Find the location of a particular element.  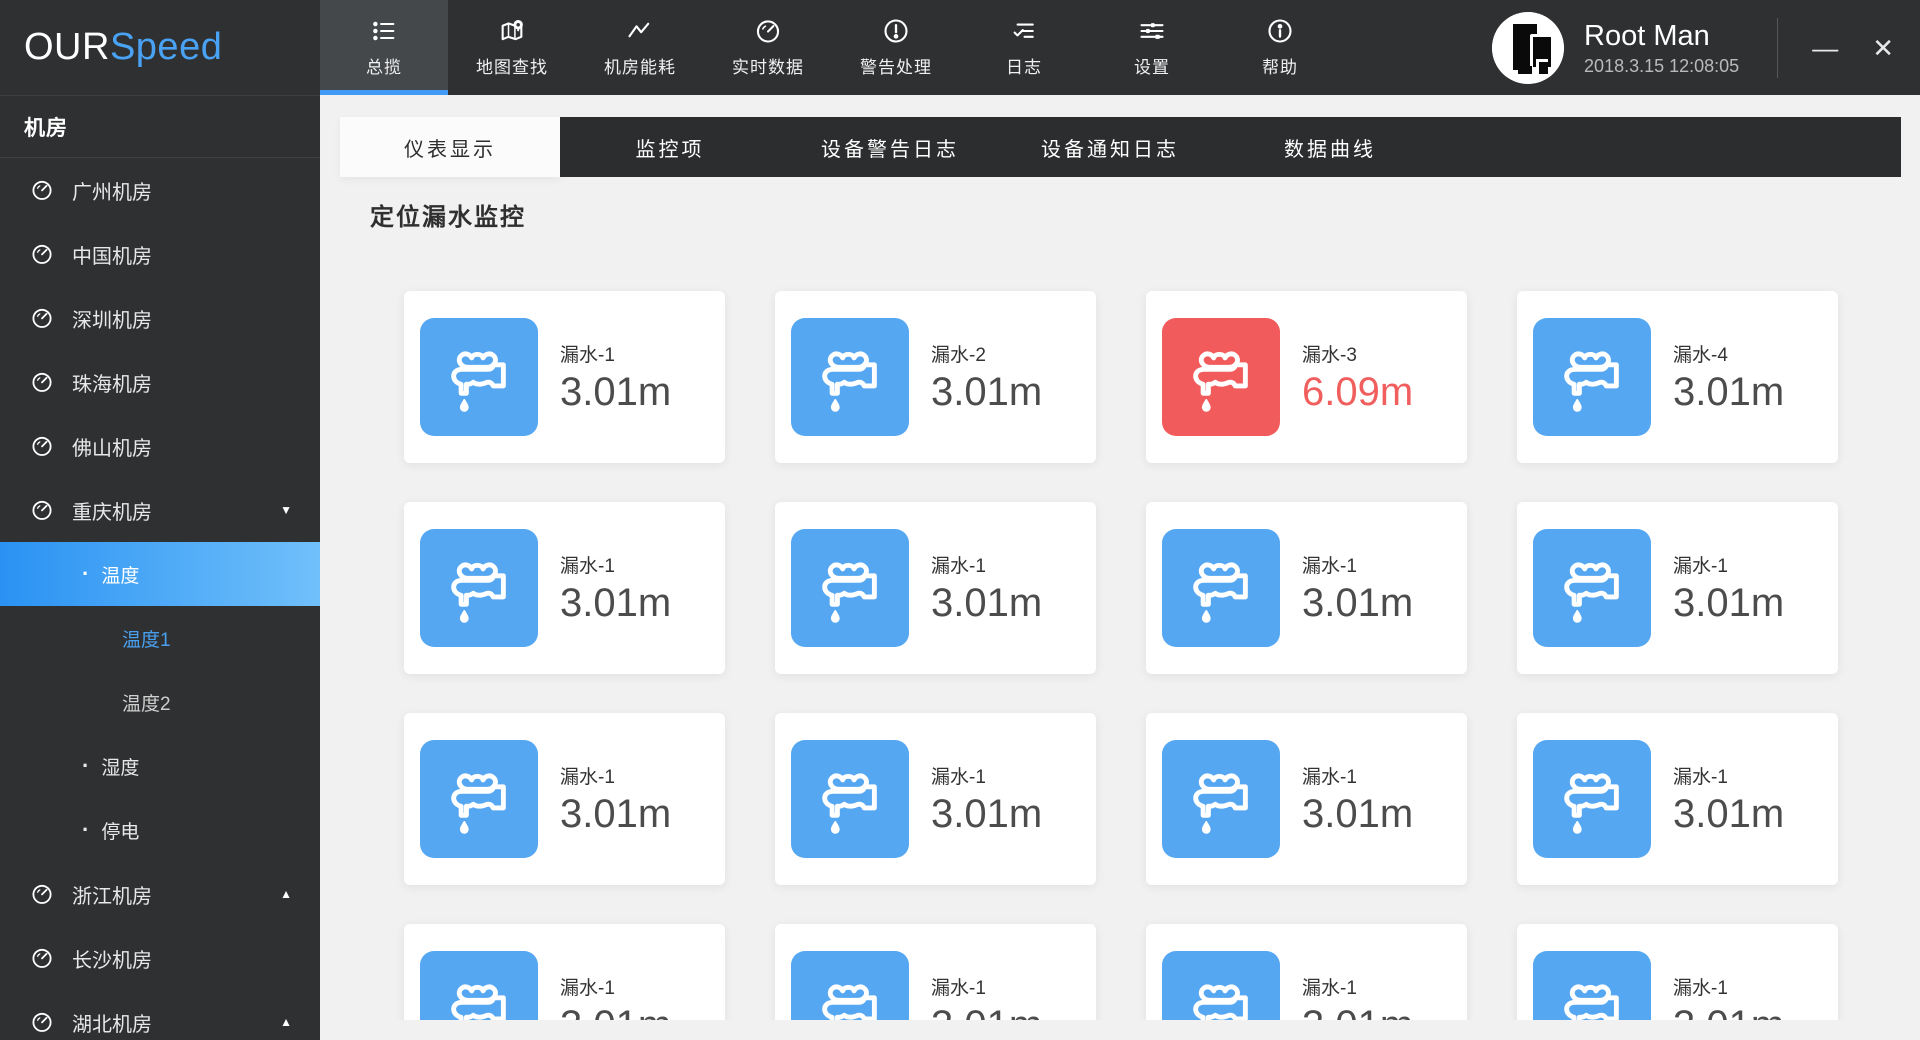

leak-sensor-card-9: 漏水-1 3.01m is located at coordinates (564, 799).